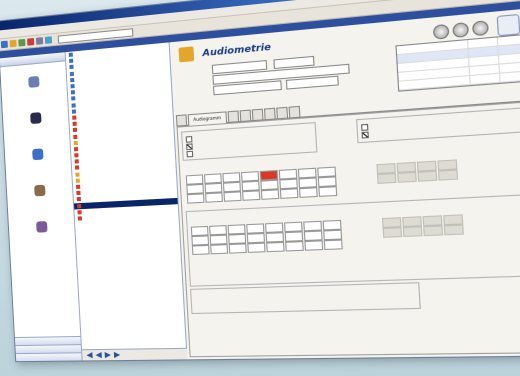 This screenshot has height=376, width=520. Describe the element at coordinates (48, 40) in the screenshot. I see `refresh-icon` at that location.